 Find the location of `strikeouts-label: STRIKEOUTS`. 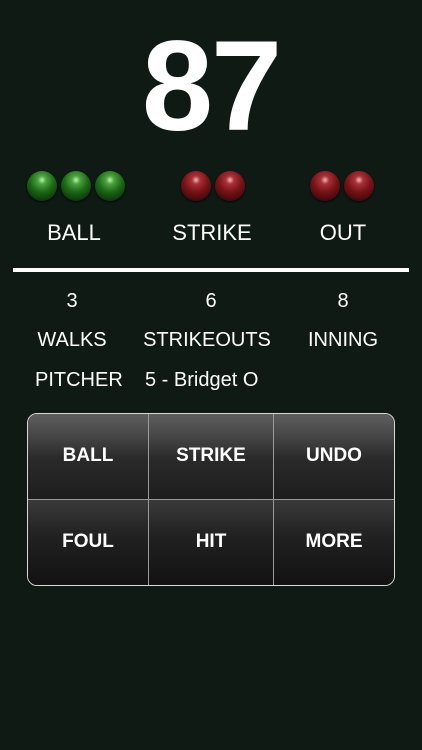

strikeouts-label: STRIKEOUTS is located at coordinates (207, 340).